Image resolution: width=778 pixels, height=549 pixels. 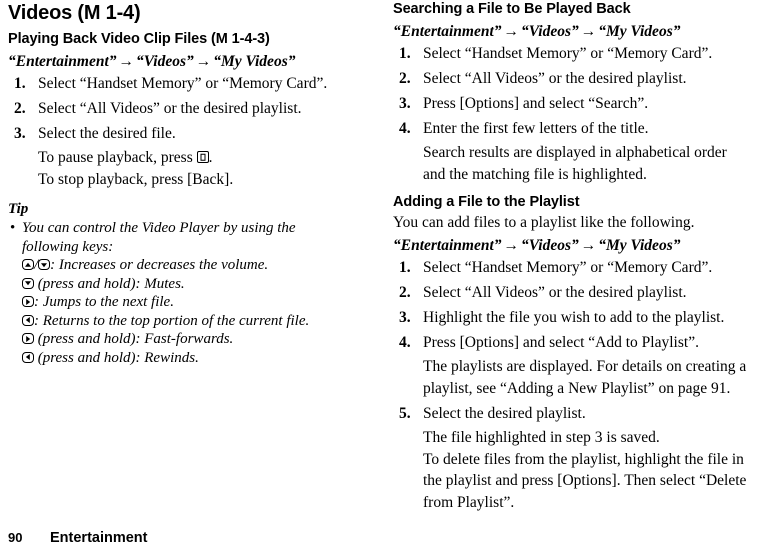 What do you see at coordinates (200, 284) in the screenshot?
I see `key-function-mute: (press and hold): Mutes.` at bounding box center [200, 284].